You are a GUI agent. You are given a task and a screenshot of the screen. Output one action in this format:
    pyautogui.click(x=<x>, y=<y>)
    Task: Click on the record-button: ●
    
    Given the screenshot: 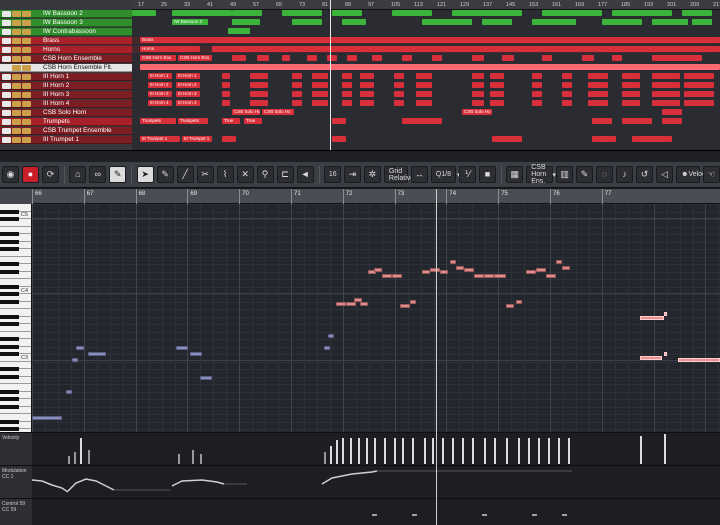 What is the action you would take?
    pyautogui.click(x=30, y=174)
    